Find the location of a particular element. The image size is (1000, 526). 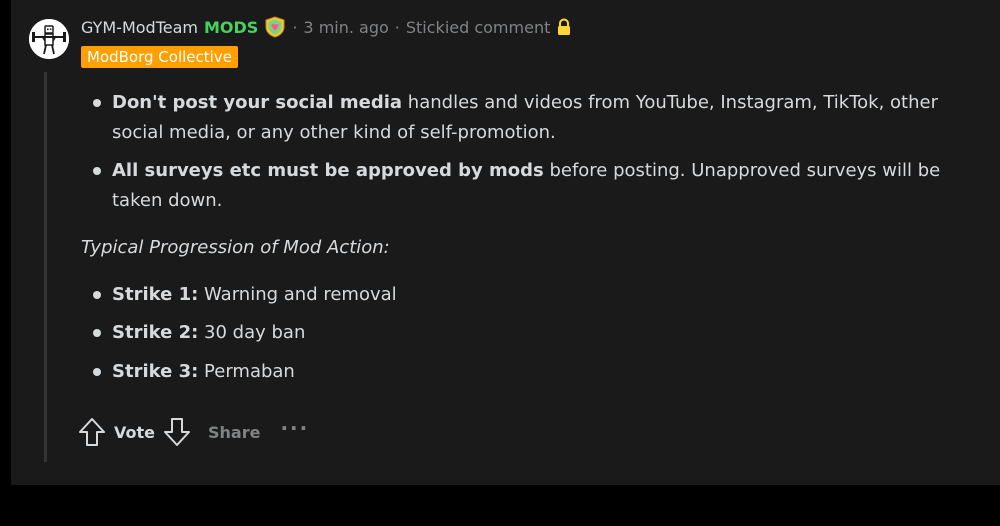

user-flair: ModBorg Collective is located at coordinates (159, 57).